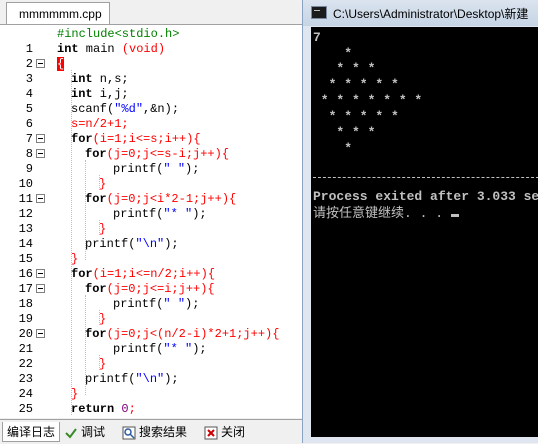 The width and height of the screenshot is (538, 444). What do you see at coordinates (171, 199) in the screenshot?
I see `operator-text: (j=0;j<i*2-1;j++){` at bounding box center [171, 199].